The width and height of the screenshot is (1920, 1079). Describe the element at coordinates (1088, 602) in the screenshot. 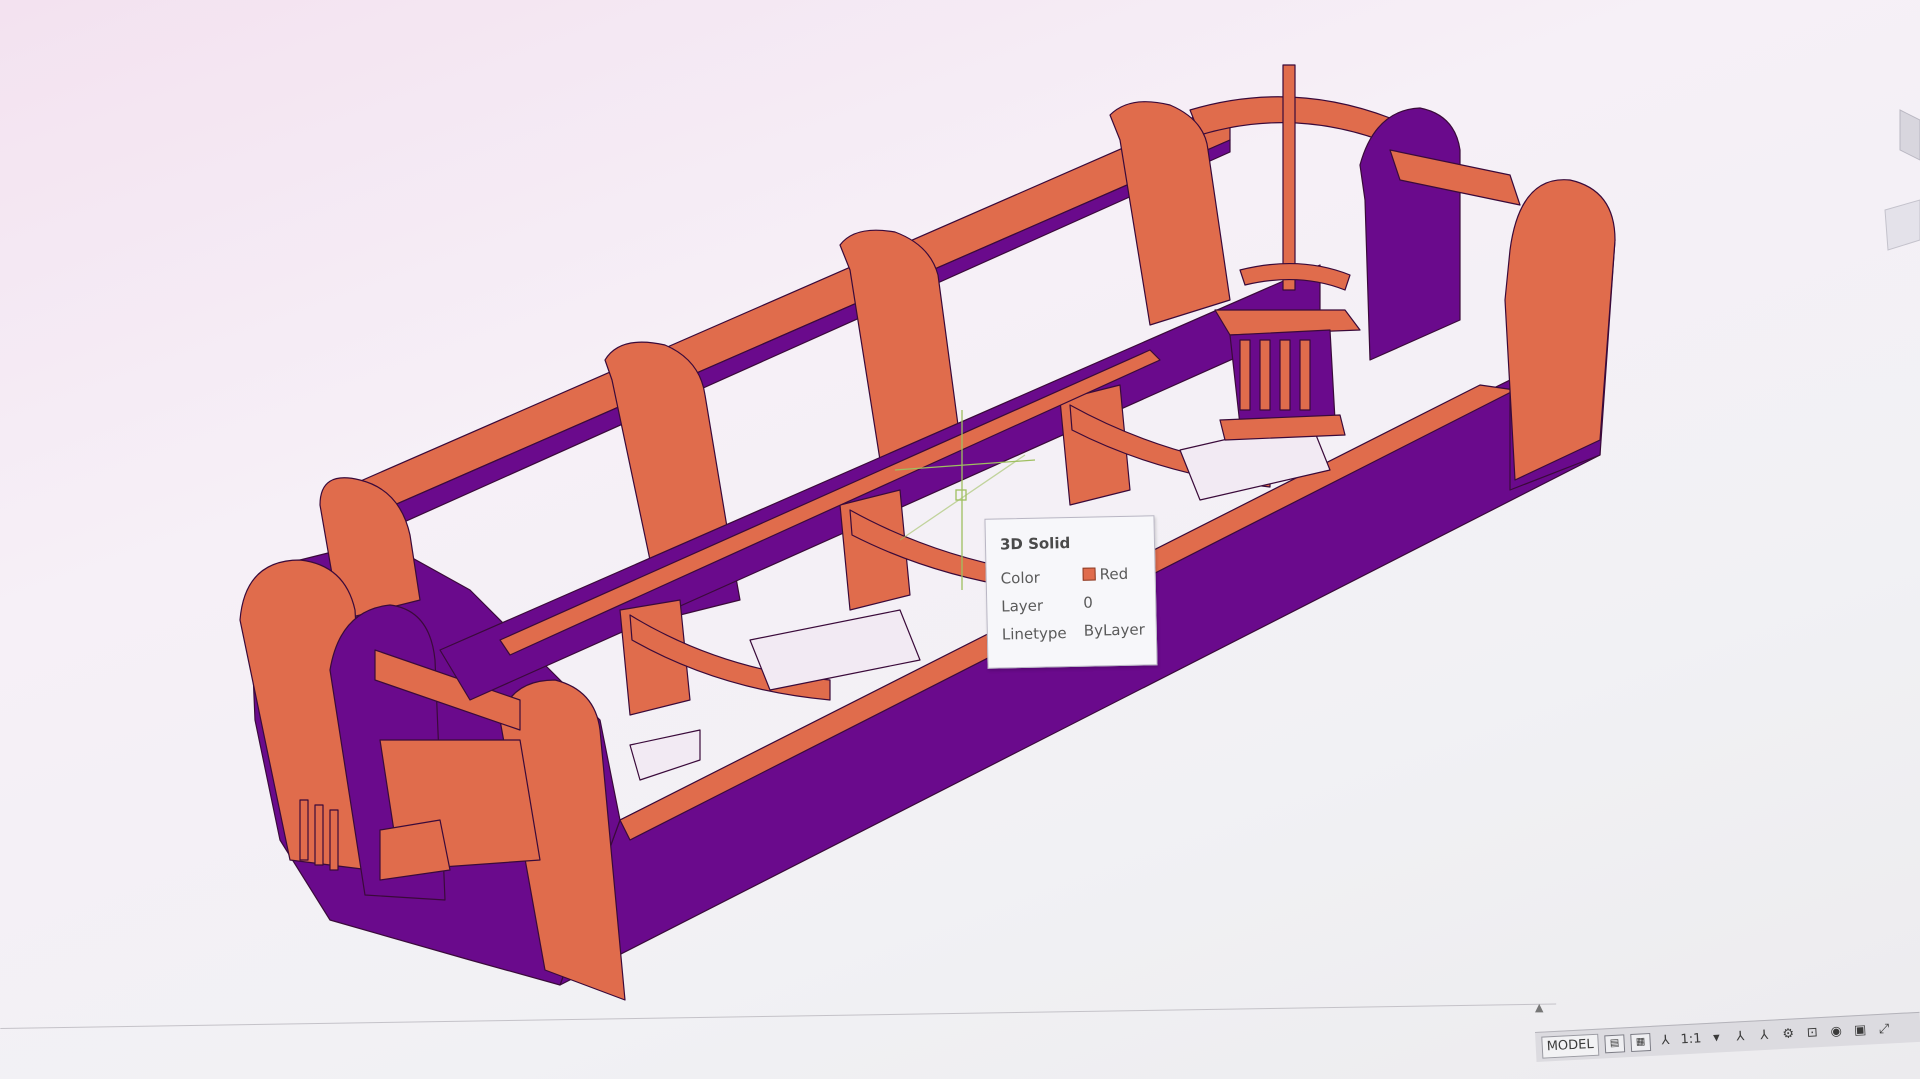

I see `tooltip-layer-value: 0` at that location.